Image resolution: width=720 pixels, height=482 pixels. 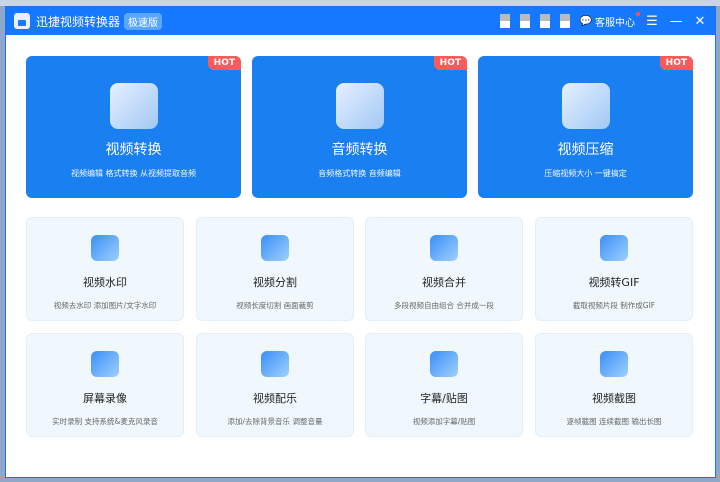 What do you see at coordinates (105, 305) in the screenshot?
I see `tool-desc: 视频去水印 添加图片/文字水印` at bounding box center [105, 305].